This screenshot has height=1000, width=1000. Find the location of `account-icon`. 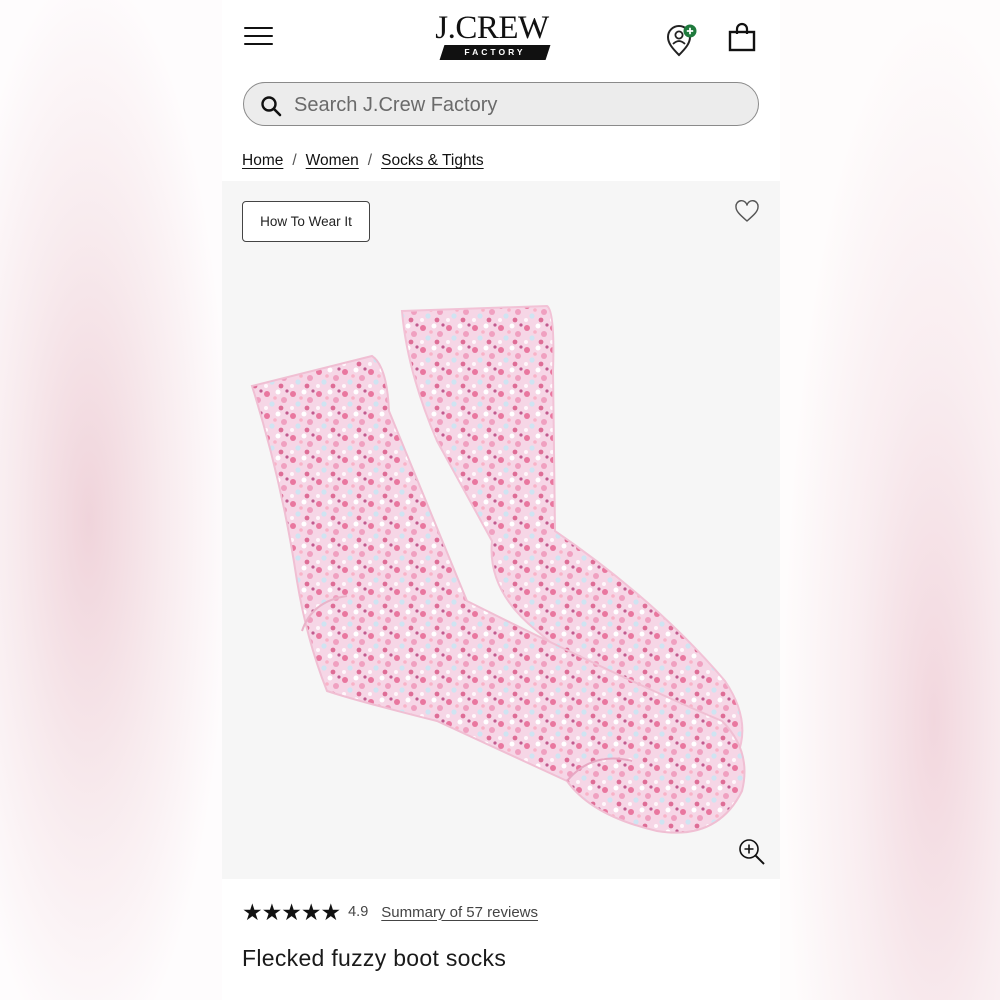

account-icon is located at coordinates (681, 40).